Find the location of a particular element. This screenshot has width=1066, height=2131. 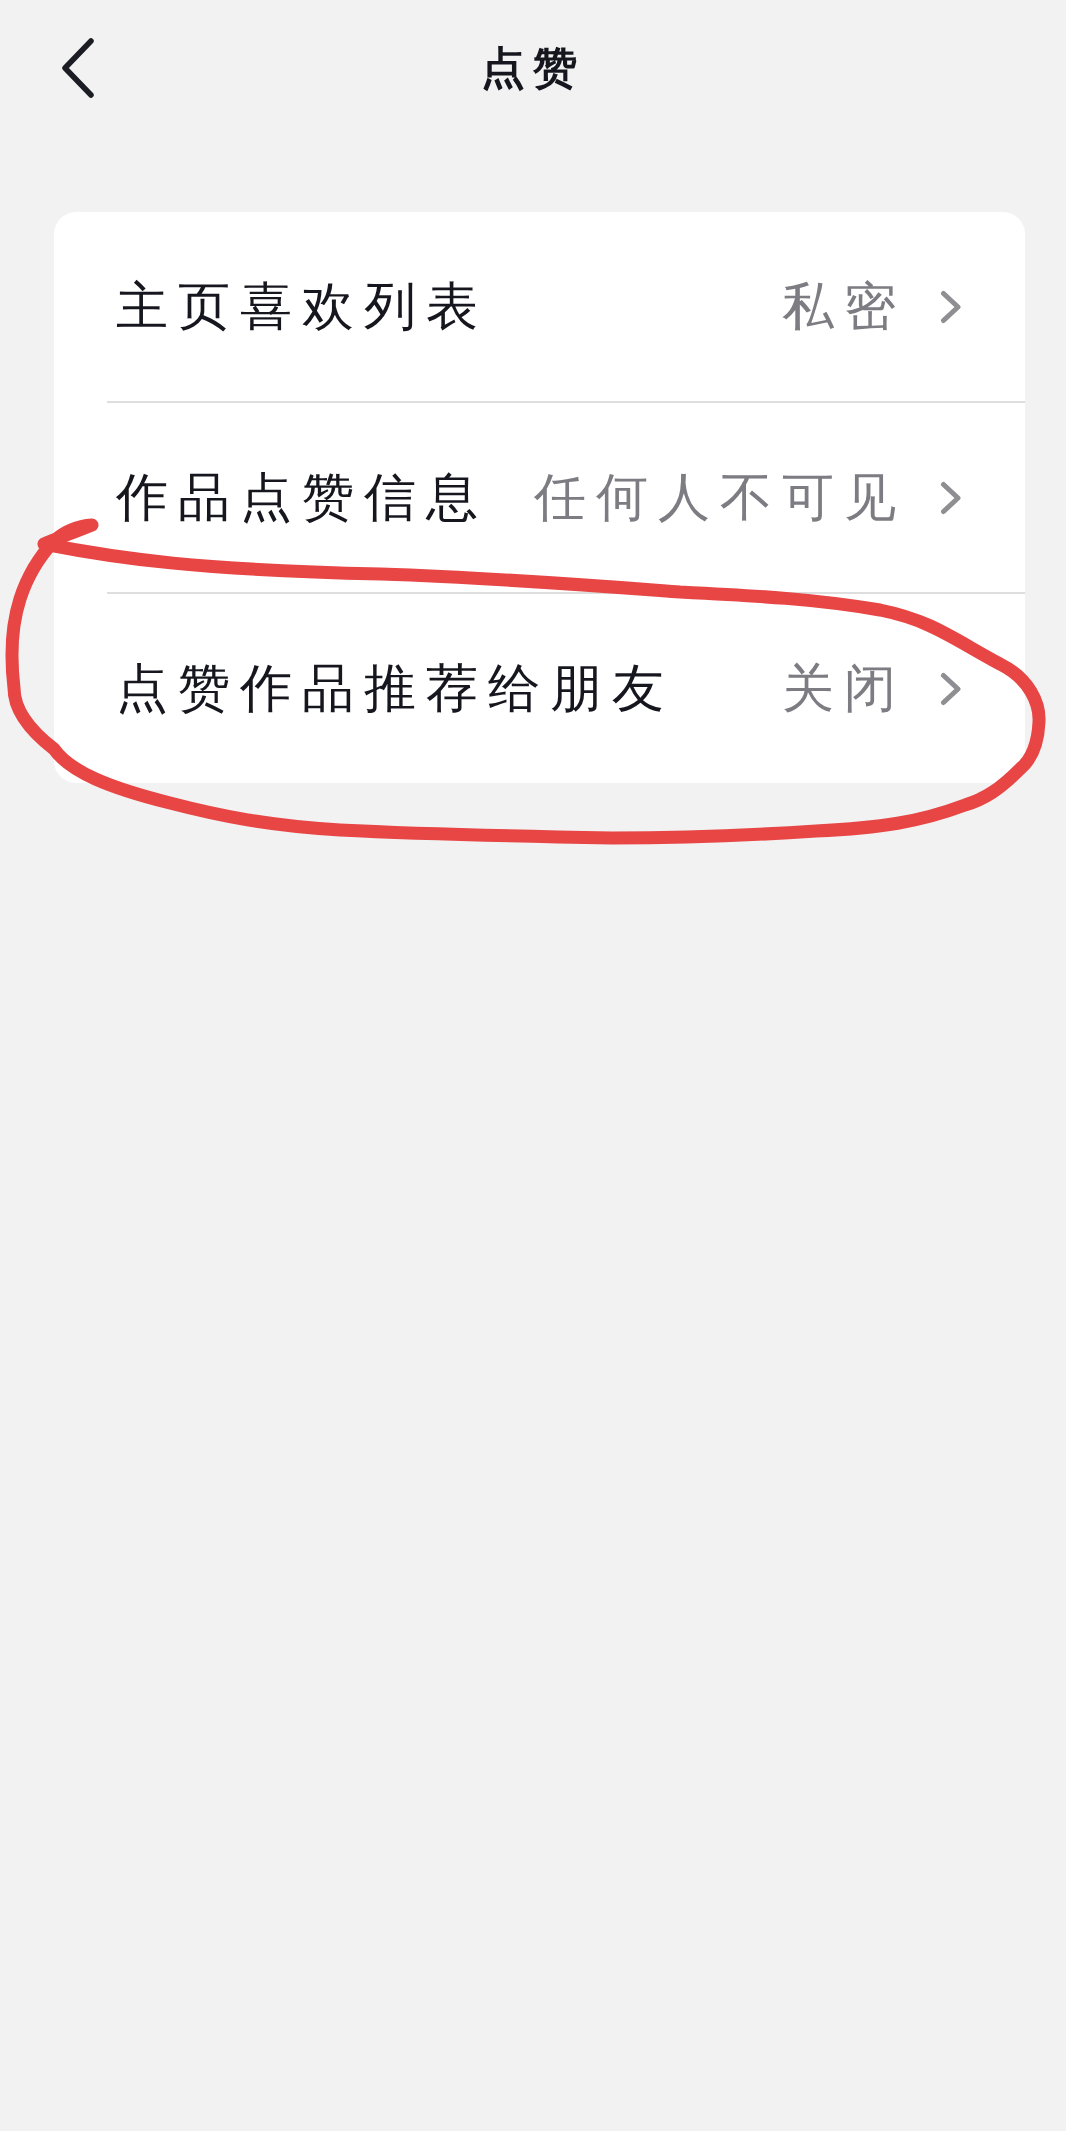

setting-value: 私密 is located at coordinates (844, 306).